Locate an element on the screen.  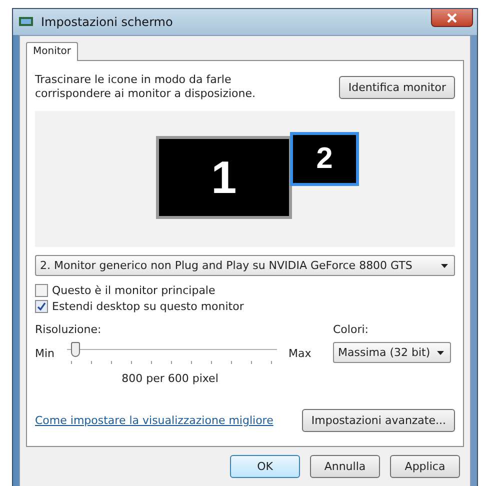
window-title: Impostazioni schermo is located at coordinates (107, 22).